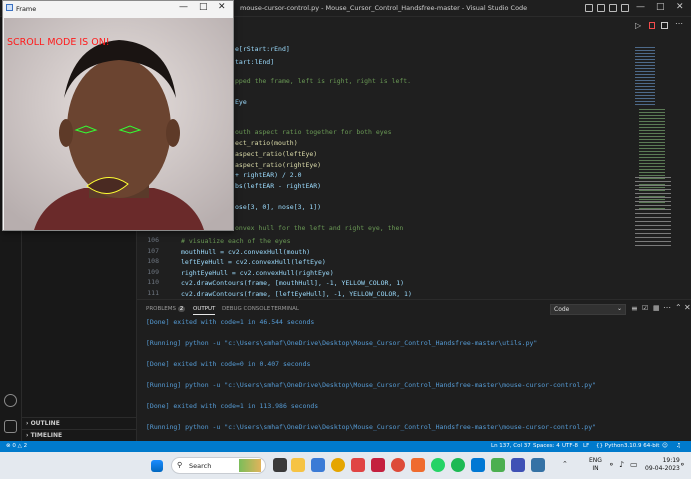  Describe the element at coordinates (638, 25) in the screenshot. I see `run-icon: ▷` at that location.